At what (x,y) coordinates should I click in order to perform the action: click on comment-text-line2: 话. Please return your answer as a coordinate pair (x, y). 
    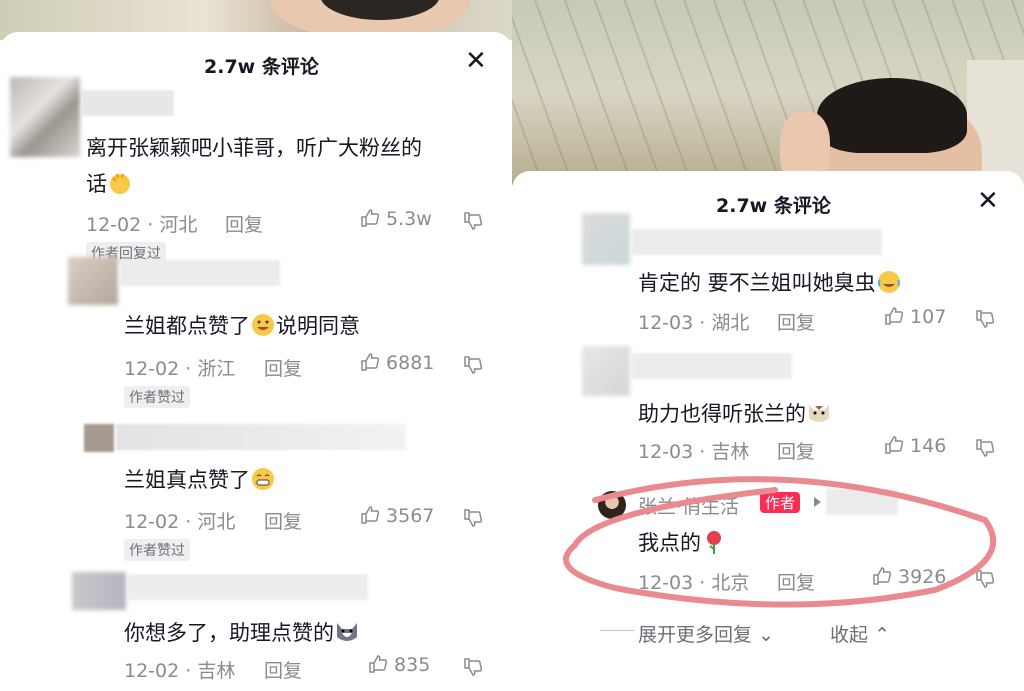
    Looking at the image, I should click on (109, 183).